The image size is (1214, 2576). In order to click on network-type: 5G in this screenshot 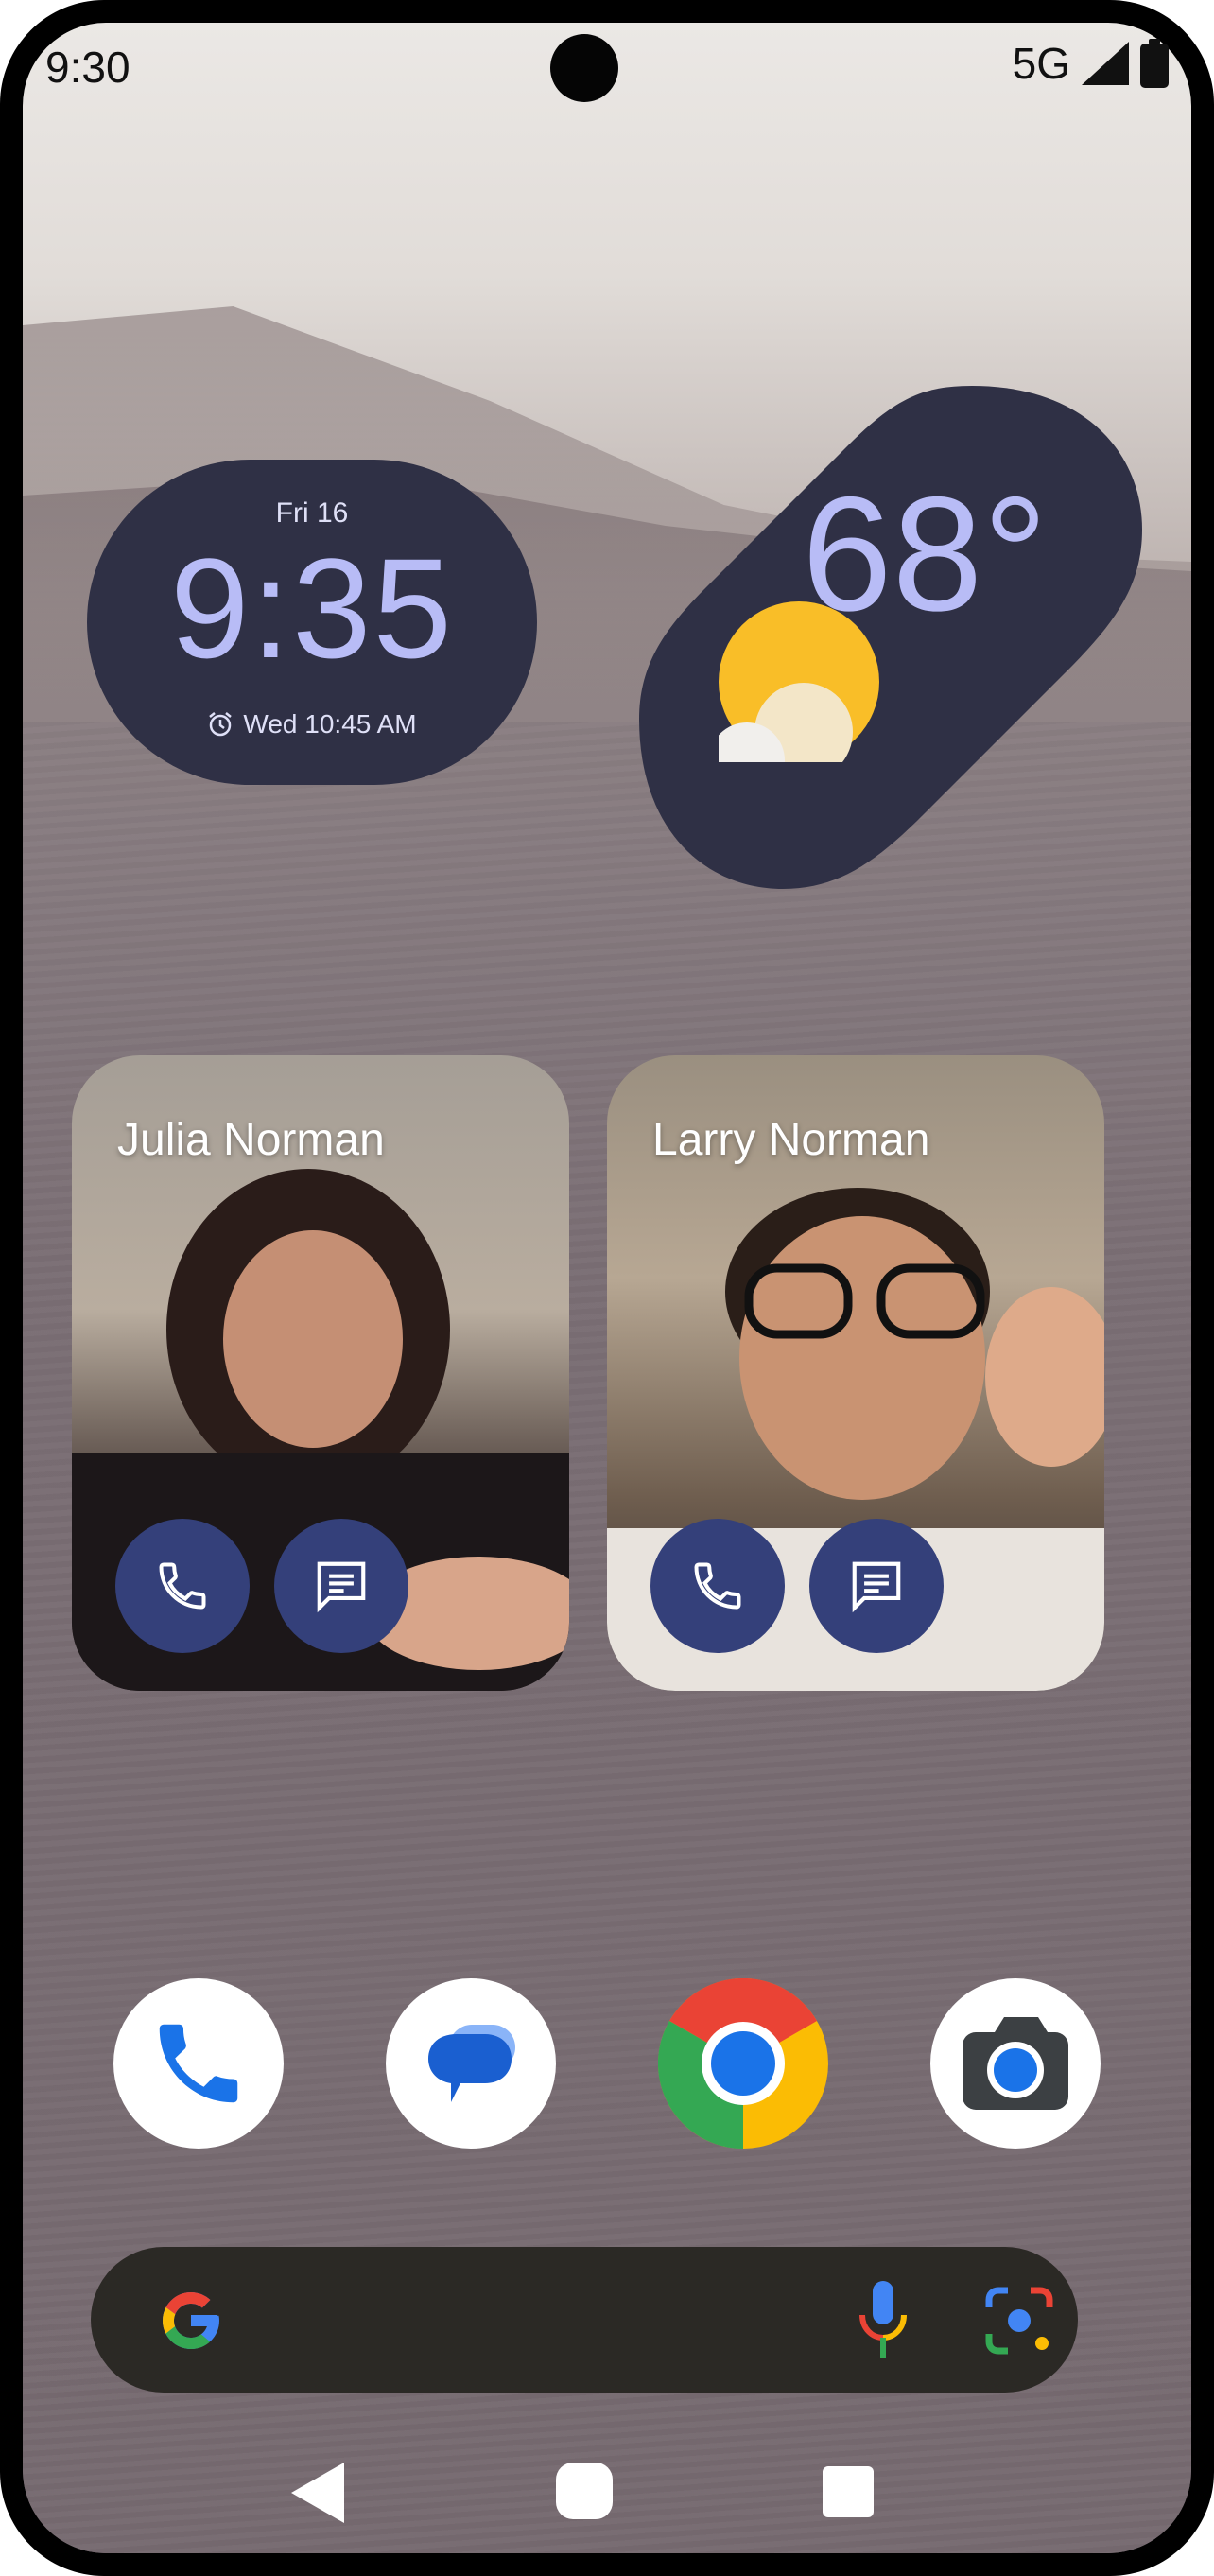, I will do `click(1041, 64)`.